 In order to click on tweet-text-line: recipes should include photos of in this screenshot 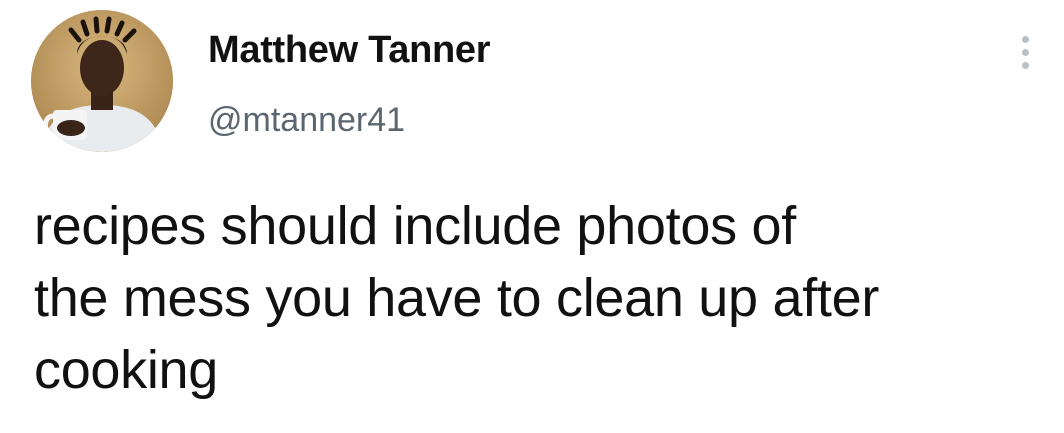, I will do `click(415, 226)`.